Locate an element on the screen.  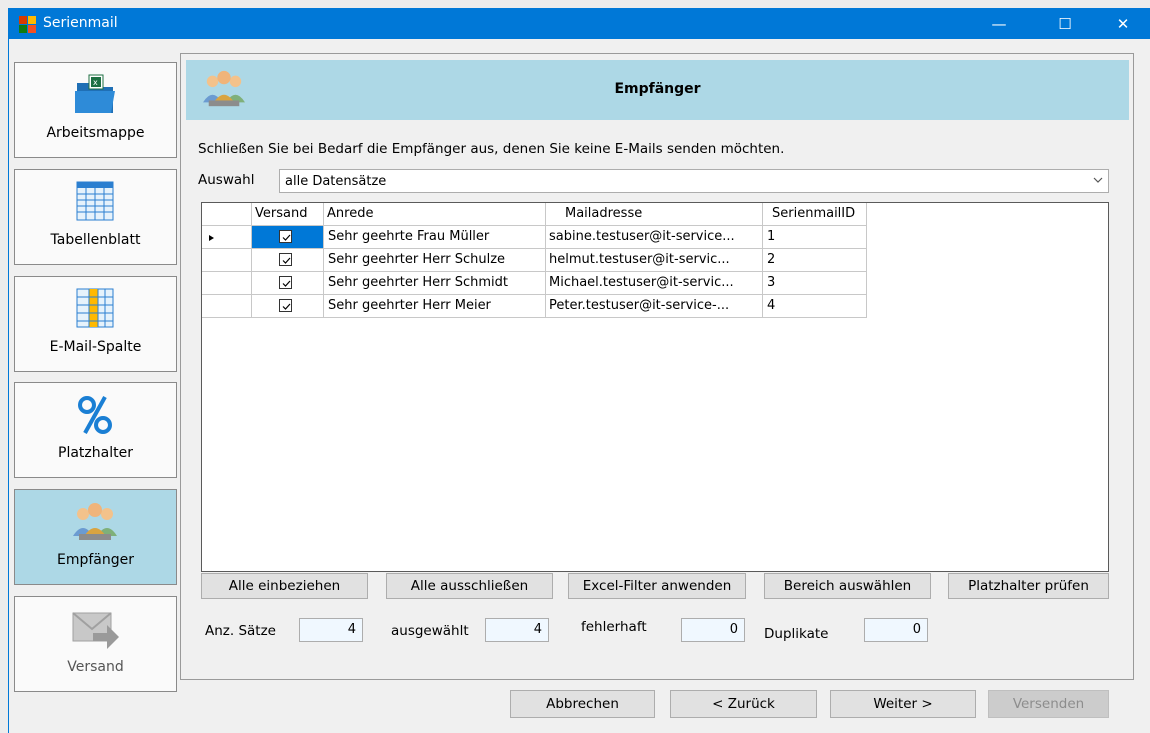
send-button: Versenden is located at coordinates (1048, 704).